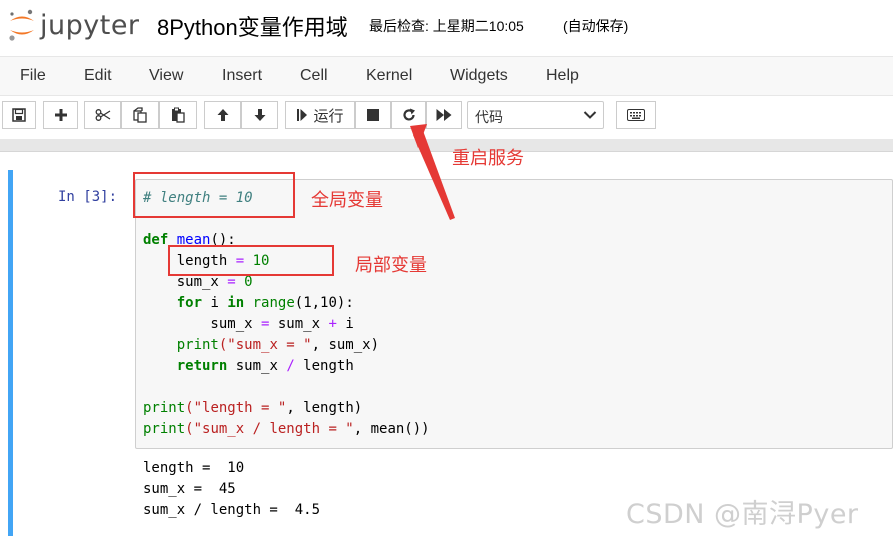  I want to click on output-line: sum_x = 45, so click(189, 489).